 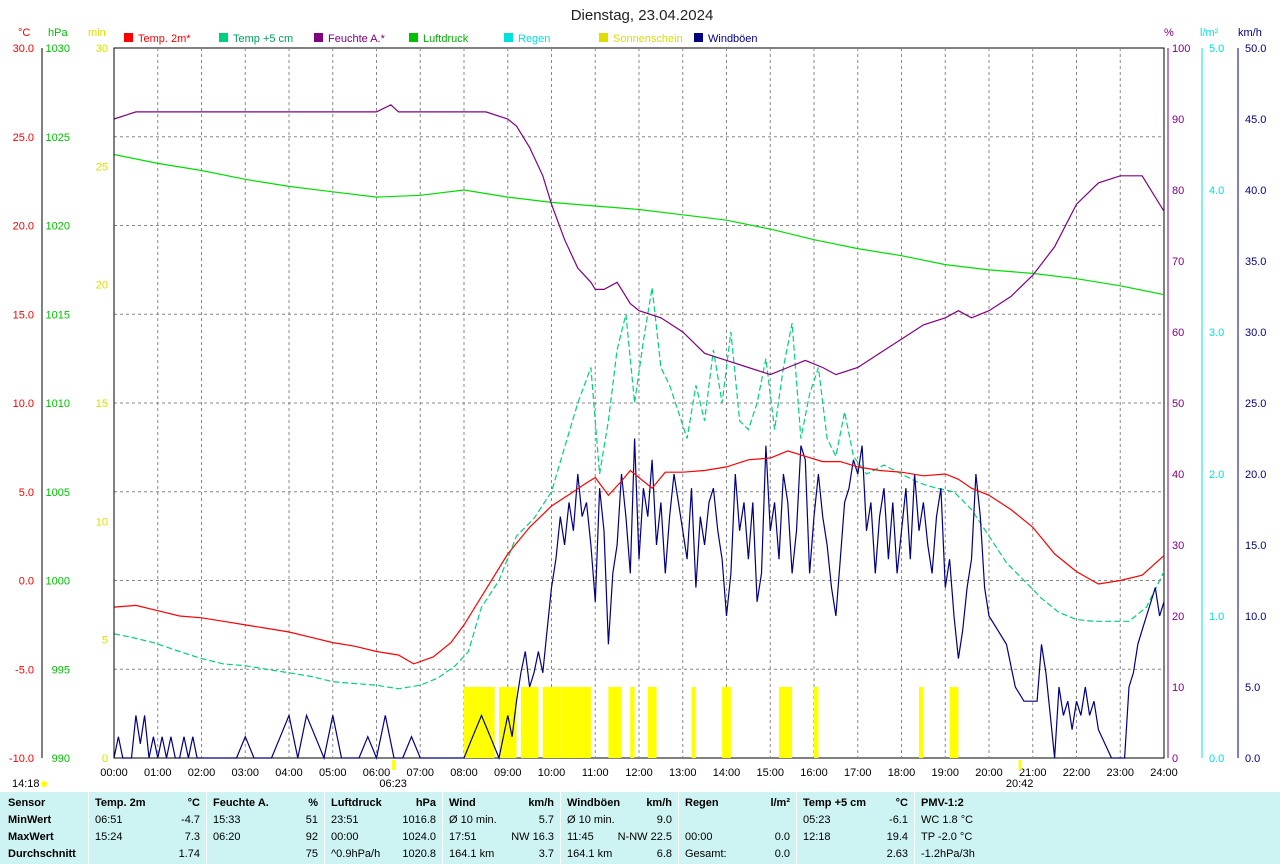 What do you see at coordinates (1250, 33) in the screenshot?
I see `axis-unit-right: km/h` at bounding box center [1250, 33].